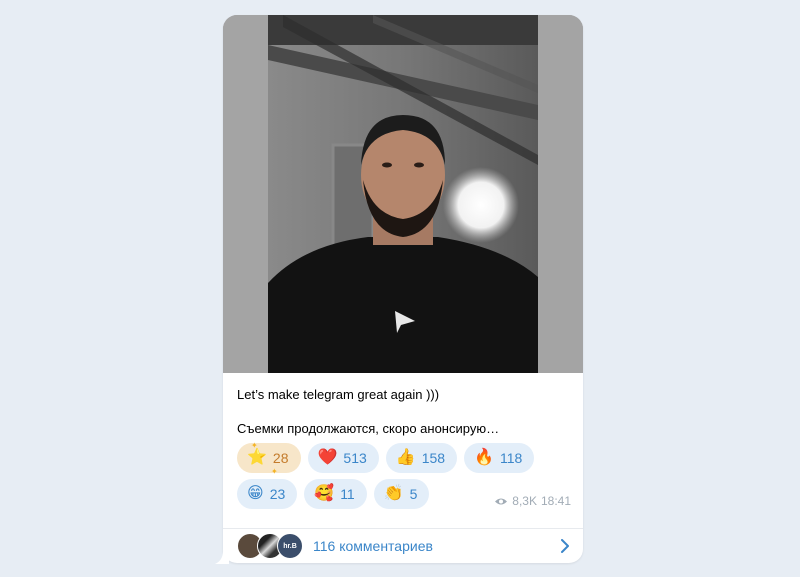  Describe the element at coordinates (271, 546) in the screenshot. I see `commenter-avatars: hr.B` at that location.